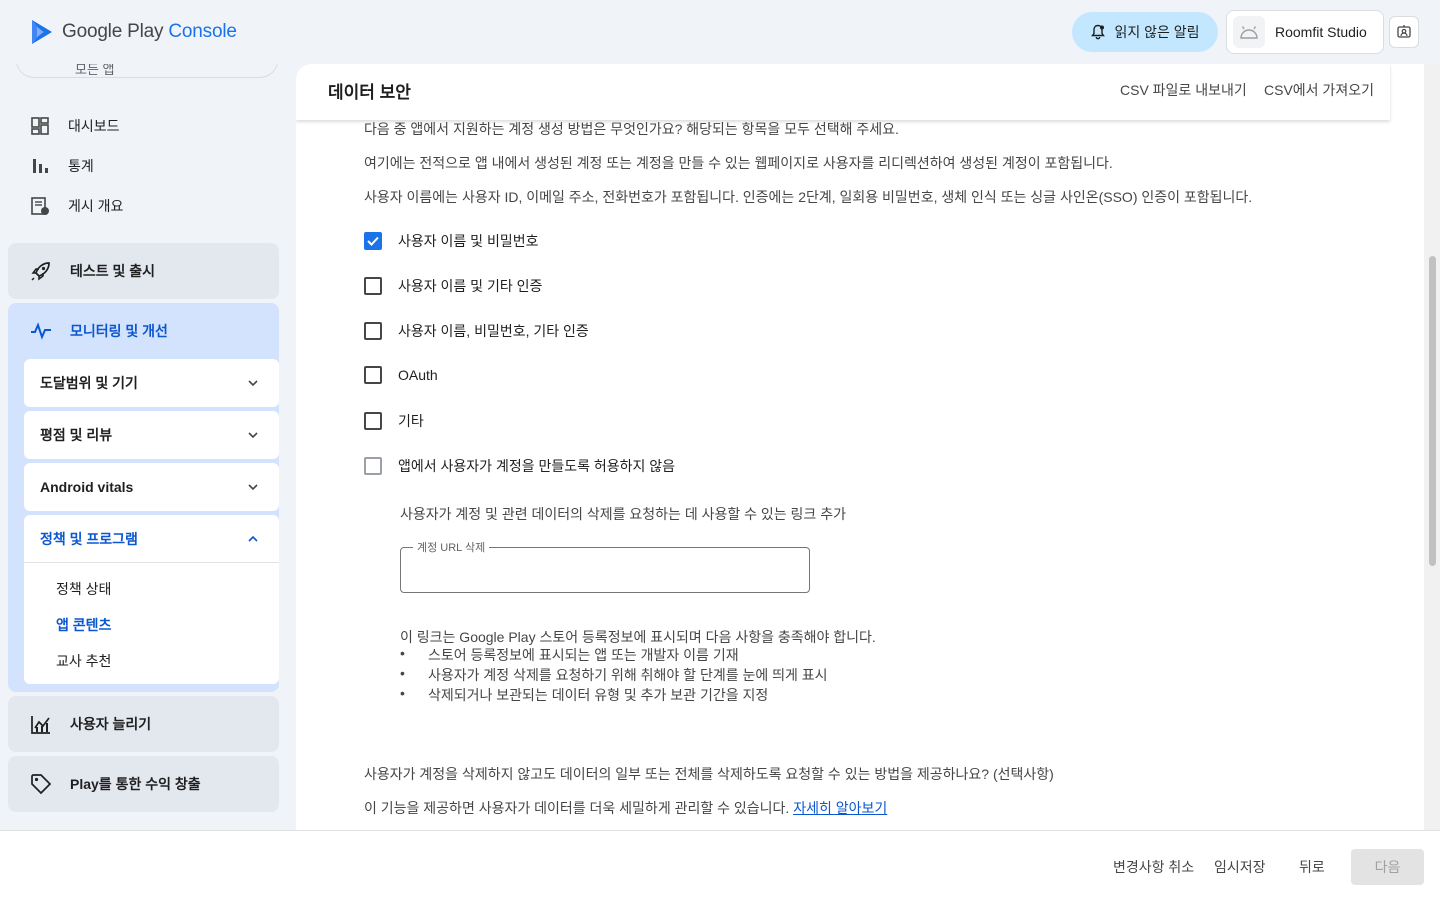 The width and height of the screenshot is (1440, 900). I want to click on partial-deletion-desc: 이 기능을 제공하면 사용자가 데이터를 더욱 세밀하게 관리할 수 있습니다., so click(577, 808).